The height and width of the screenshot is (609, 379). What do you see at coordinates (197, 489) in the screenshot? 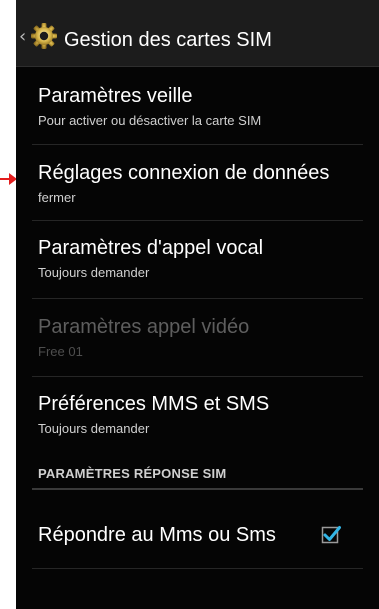
I see `section-divider` at bounding box center [197, 489].